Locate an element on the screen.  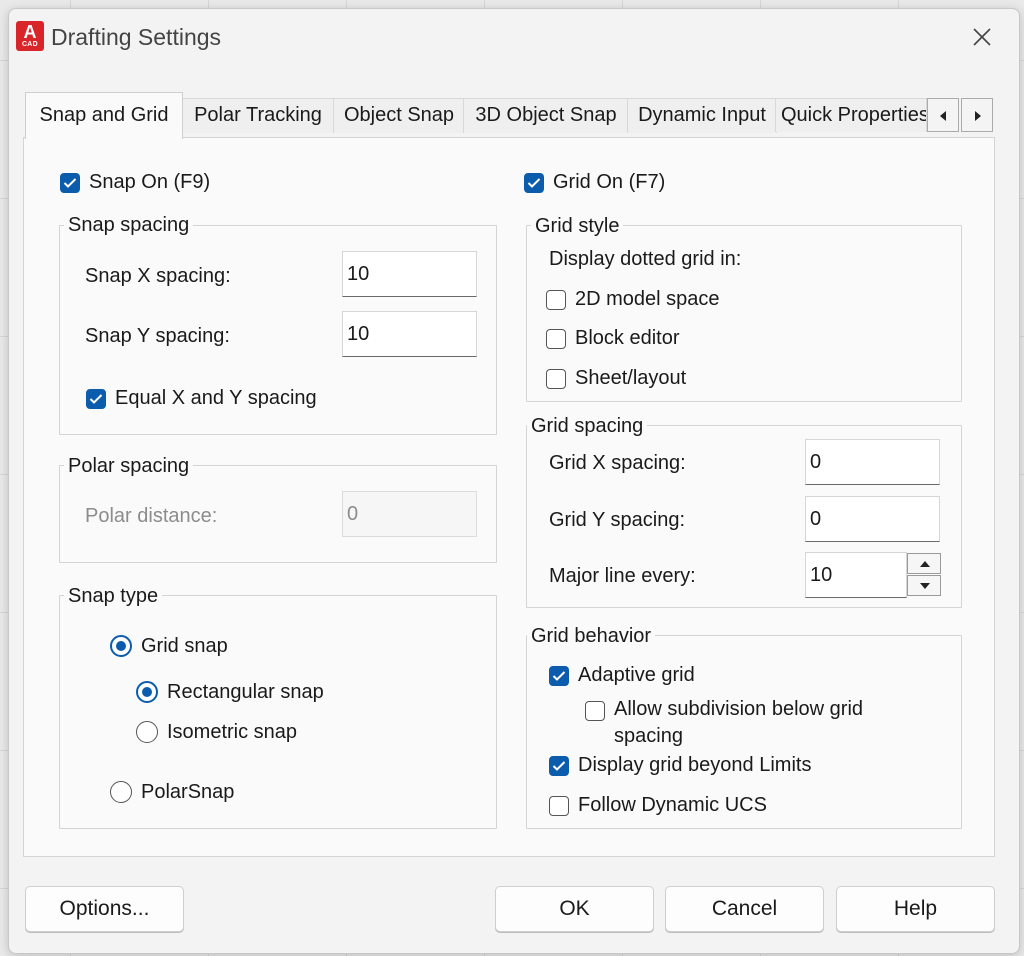
equal-spacing-checkbox is located at coordinates (96, 399).